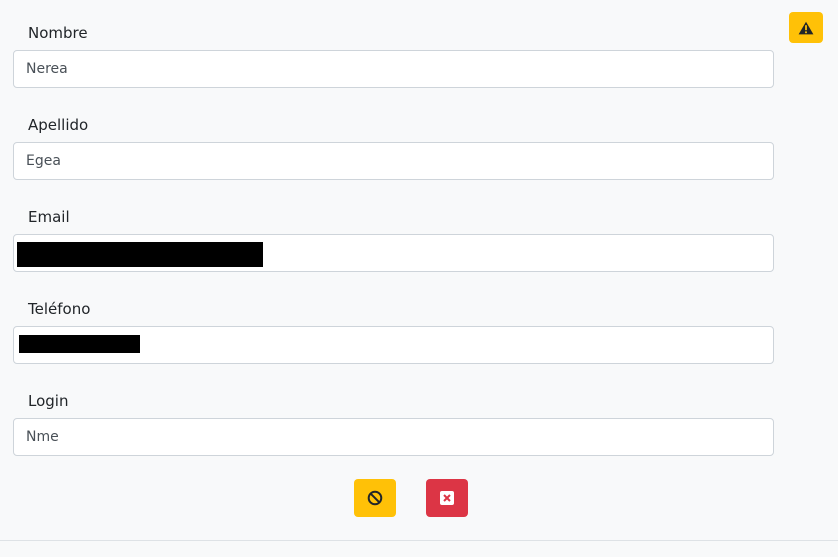  What do you see at coordinates (140, 254) in the screenshot?
I see `email-redaction` at bounding box center [140, 254].